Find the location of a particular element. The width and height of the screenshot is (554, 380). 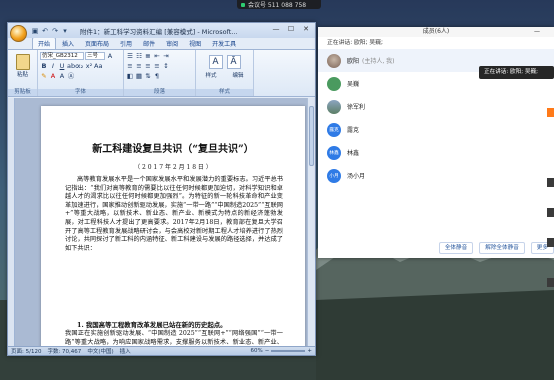

tab-insert: 插入 is located at coordinates (68, 43).